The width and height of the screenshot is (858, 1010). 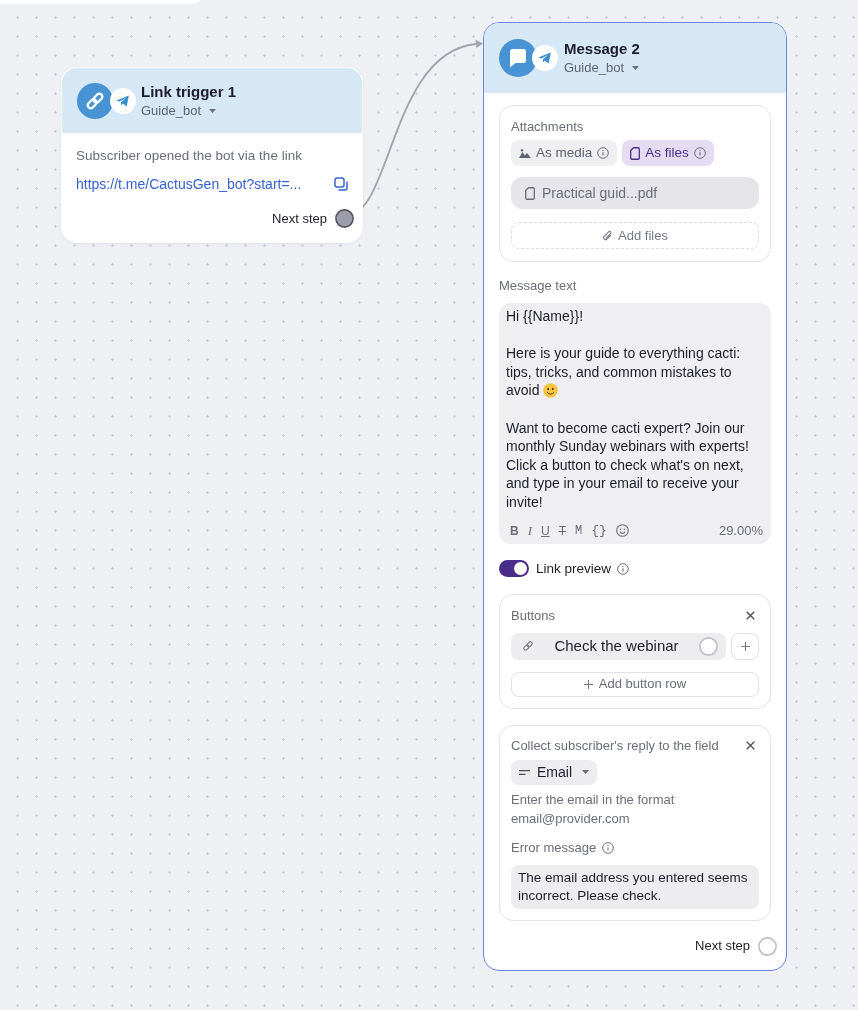 I want to click on add-files-button: Add files, so click(x=635, y=235).